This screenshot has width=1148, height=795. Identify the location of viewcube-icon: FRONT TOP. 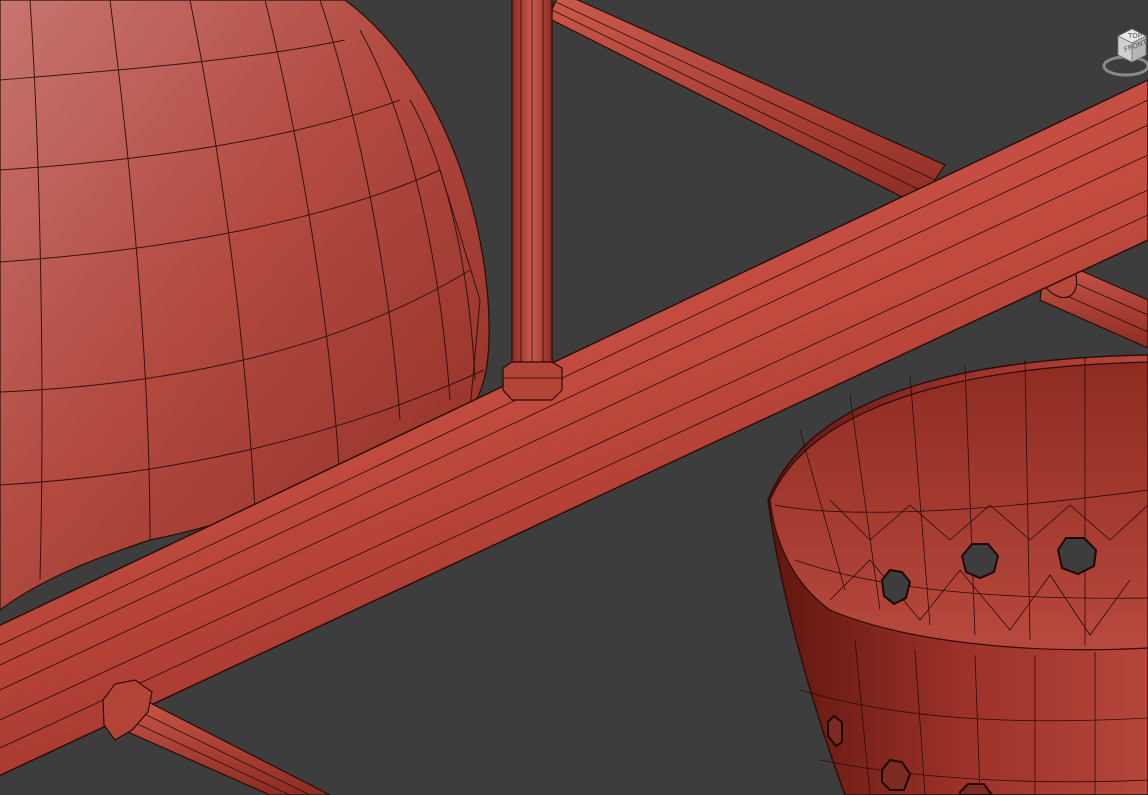
(1123, 54).